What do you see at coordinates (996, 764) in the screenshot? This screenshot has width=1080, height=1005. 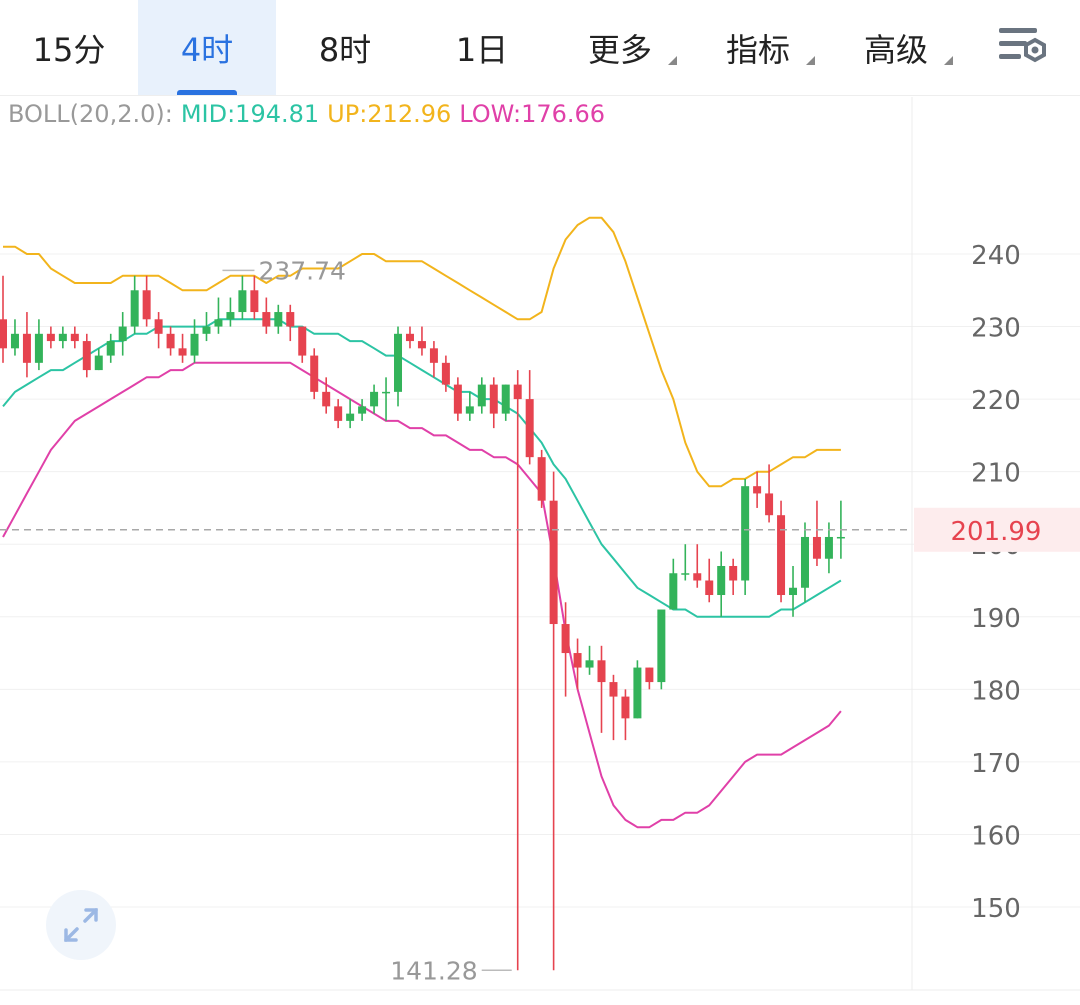 I see `y-tick-label: 170` at bounding box center [996, 764].